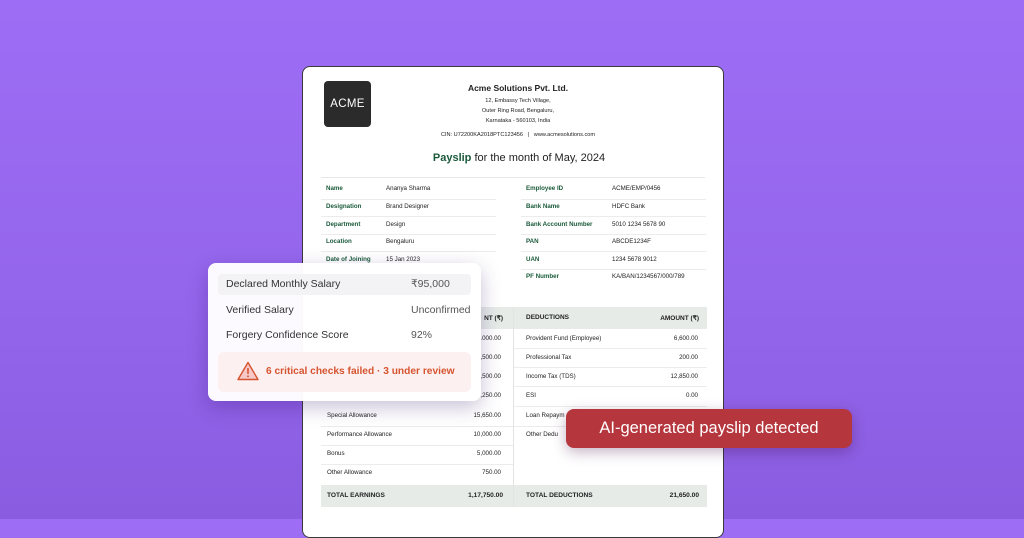 The height and width of the screenshot is (538, 1024). I want to click on ai-generated-badge: AI-generated payslip detected, so click(709, 428).